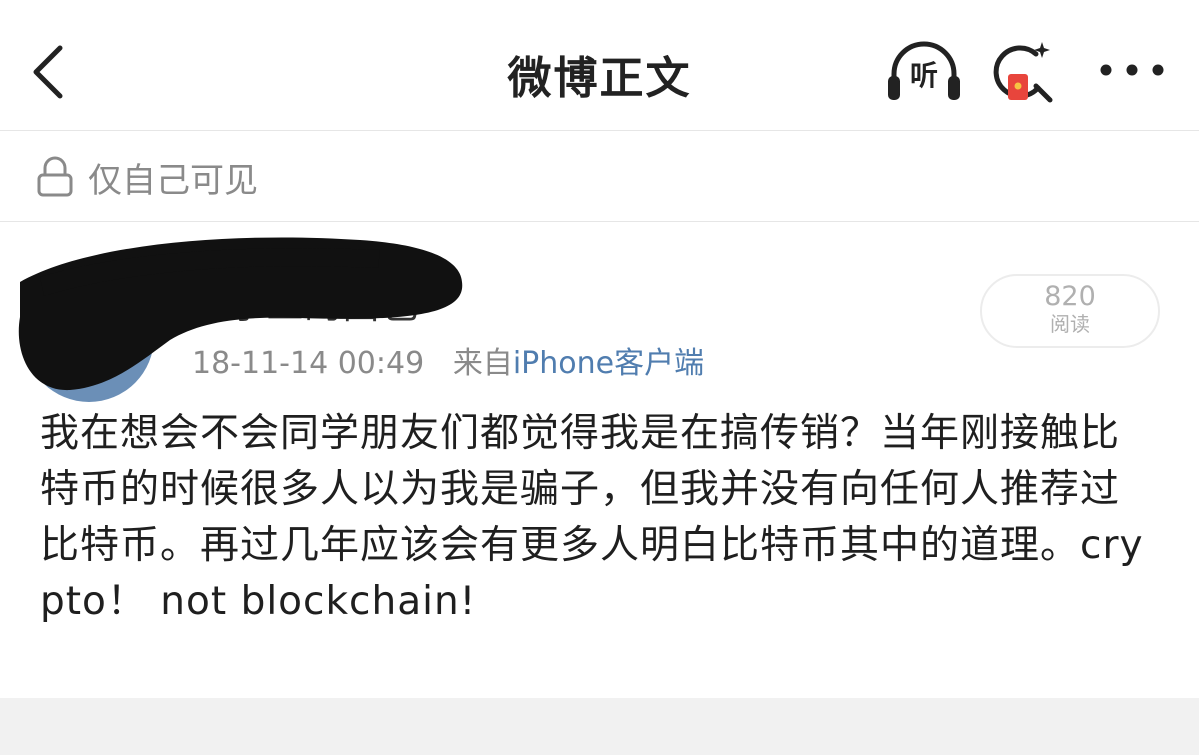  Describe the element at coordinates (923, 75) in the screenshot. I see `listen-label: 听` at that location.